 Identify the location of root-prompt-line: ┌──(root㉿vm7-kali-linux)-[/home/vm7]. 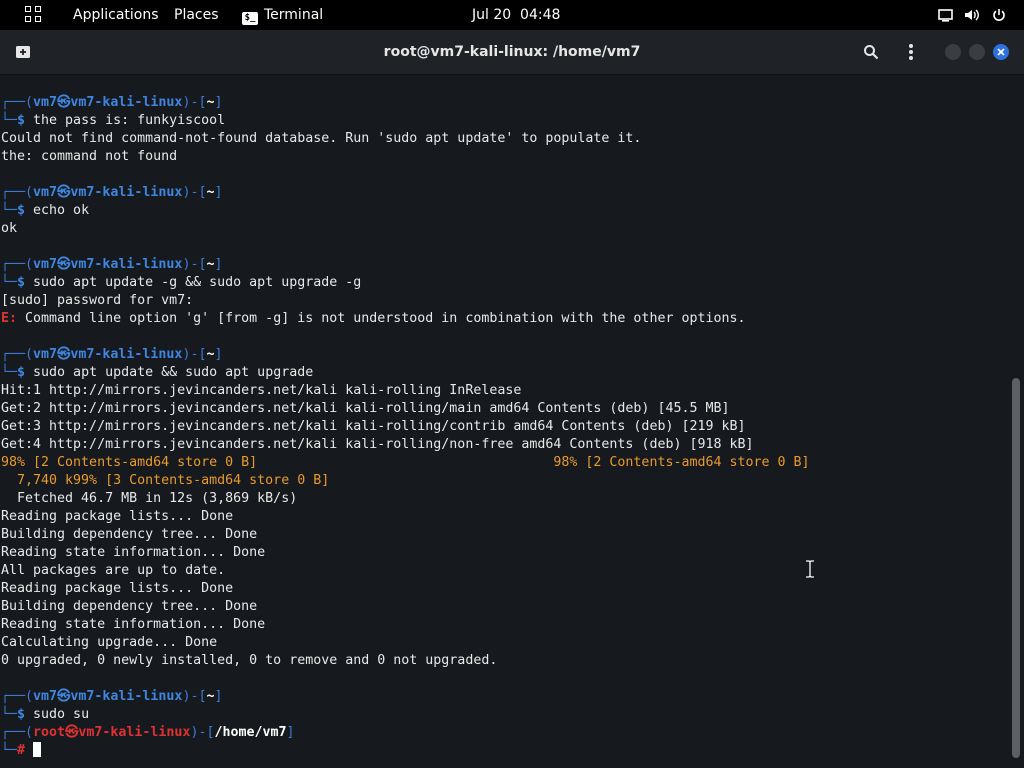
(148, 732).